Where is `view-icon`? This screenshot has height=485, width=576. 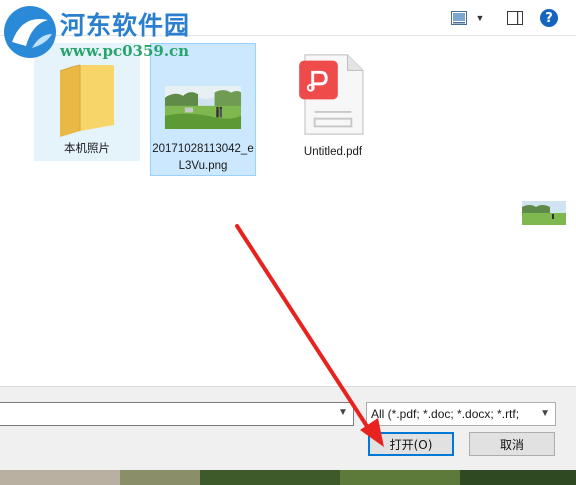 view-icon is located at coordinates (459, 18).